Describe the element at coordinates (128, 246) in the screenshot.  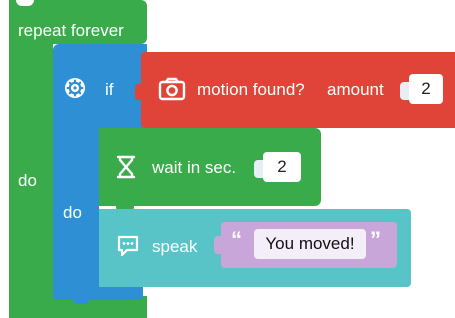
I see `speech-bubble-icon` at that location.